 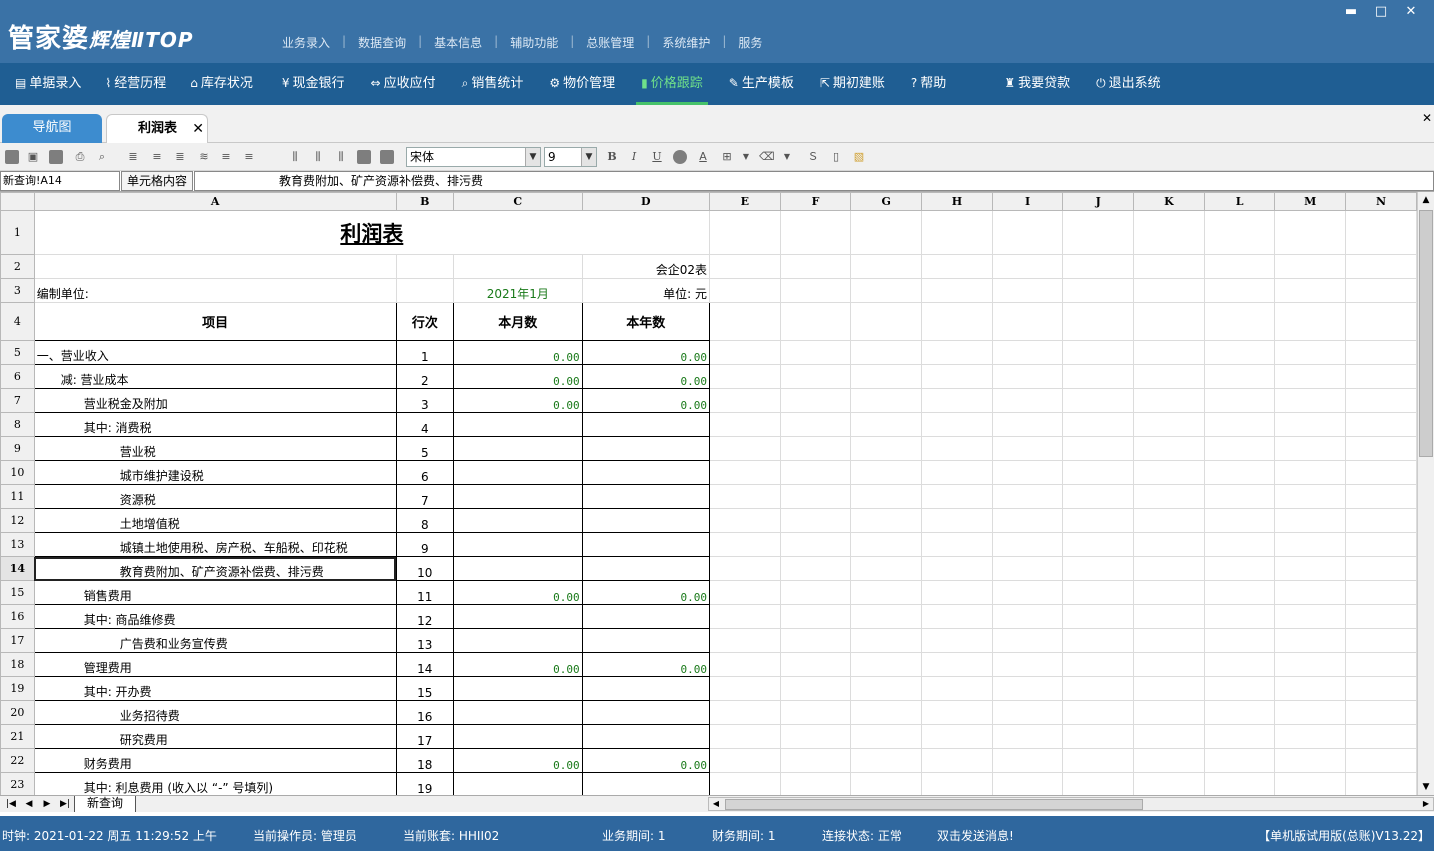 What do you see at coordinates (341, 157) in the screenshot?
I see `merge-icon: ⫼` at bounding box center [341, 157].